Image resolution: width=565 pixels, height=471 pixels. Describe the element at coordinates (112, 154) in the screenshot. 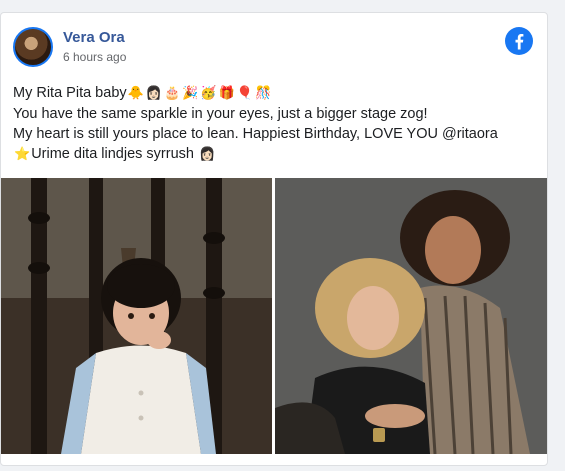

I see `post-line-4-text: Urime dita lindjes syrrush` at that location.